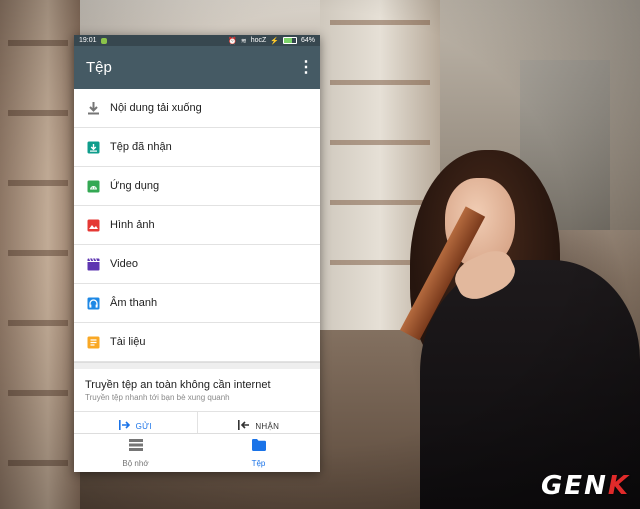 The height and width of the screenshot is (509, 640). I want to click on send-label: GỬI, so click(143, 426).